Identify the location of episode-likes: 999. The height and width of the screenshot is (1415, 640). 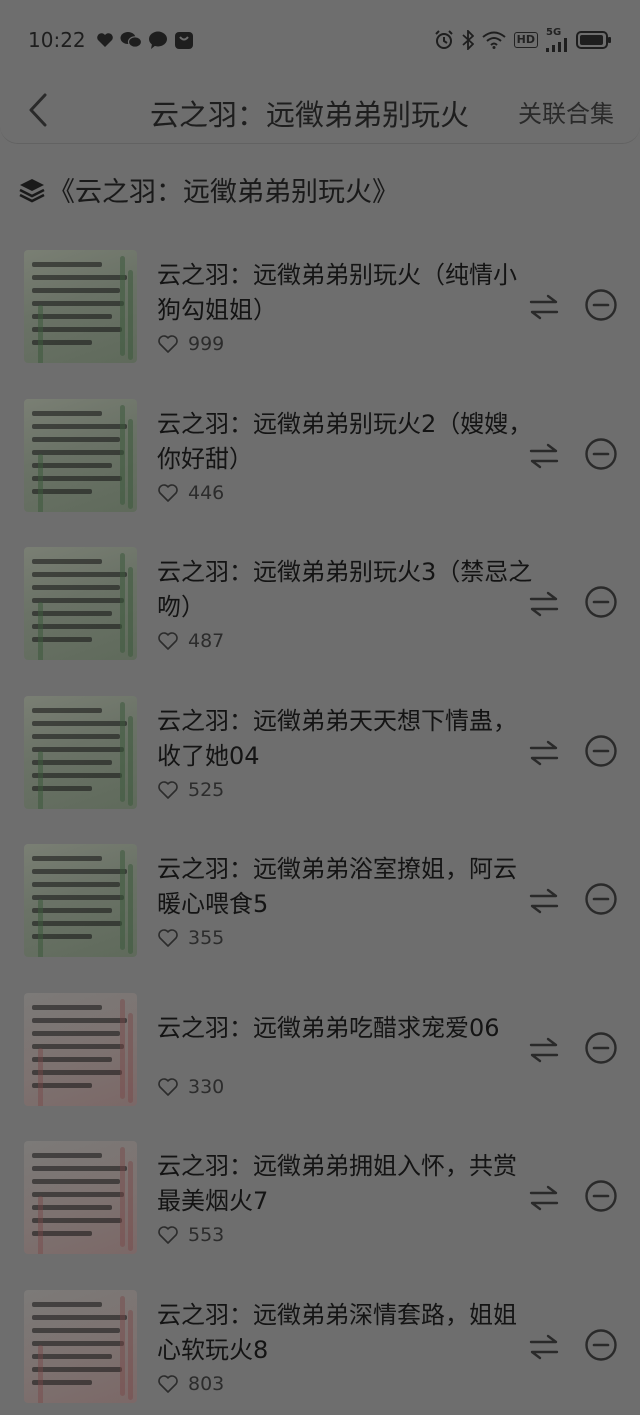
(190, 344).